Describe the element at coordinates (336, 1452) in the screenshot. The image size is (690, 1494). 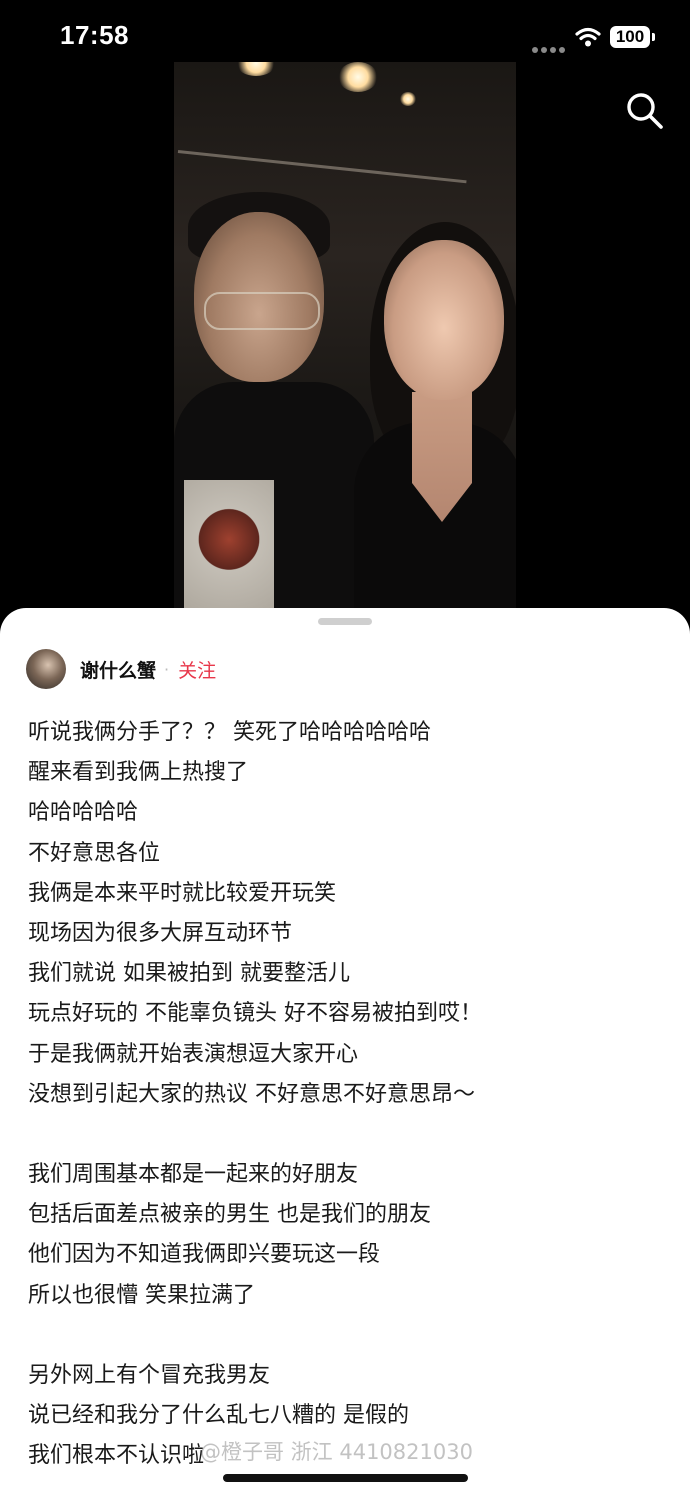
I see `watermark: @橙子哥 浙江 4410821030` at that location.